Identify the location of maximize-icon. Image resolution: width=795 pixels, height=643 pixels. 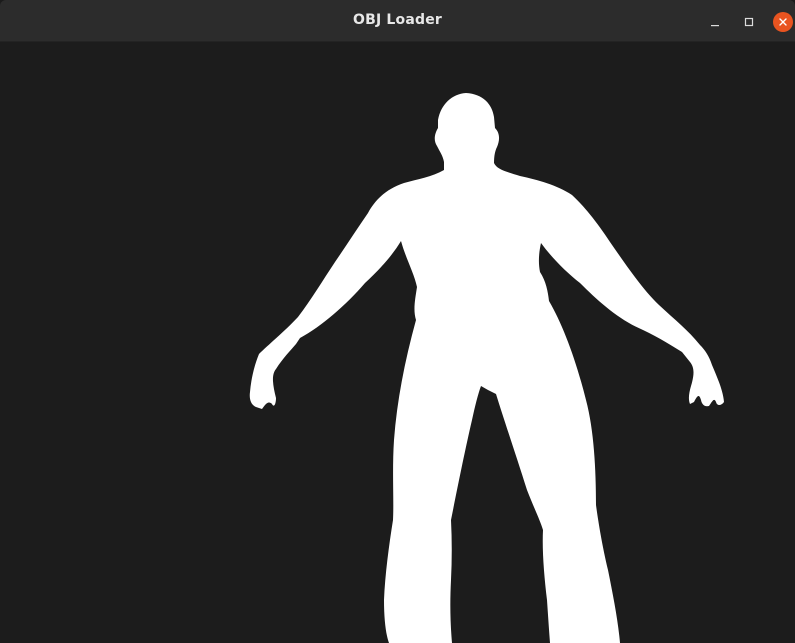
(749, 22).